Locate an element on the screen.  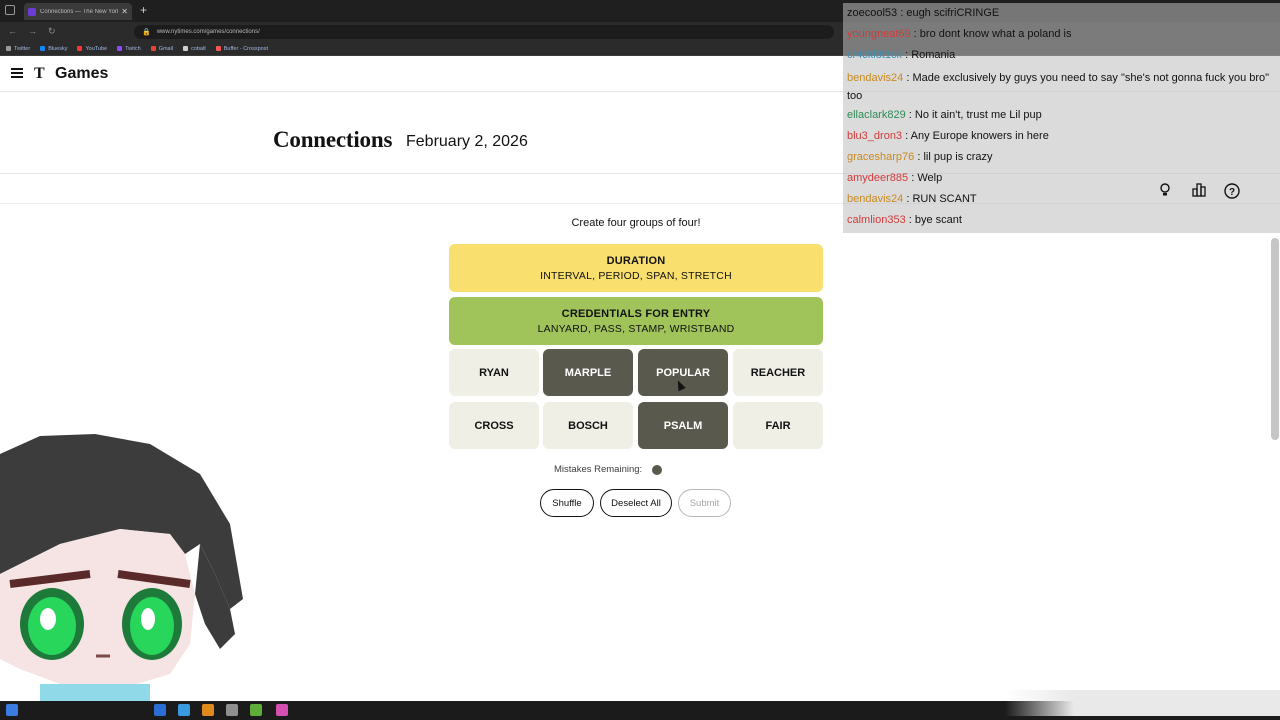
tab-favicon-icon is located at coordinates (32, 11).